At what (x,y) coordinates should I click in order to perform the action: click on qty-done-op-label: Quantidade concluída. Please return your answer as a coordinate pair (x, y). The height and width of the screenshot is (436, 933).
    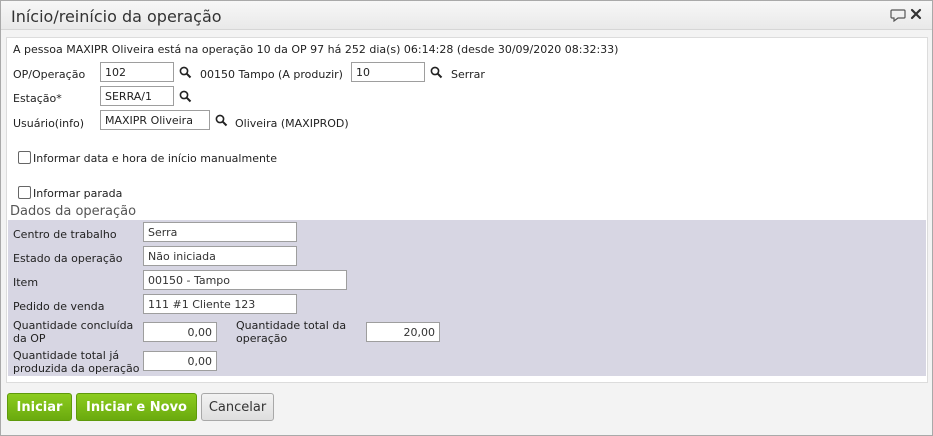
    Looking at the image, I should click on (73, 325).